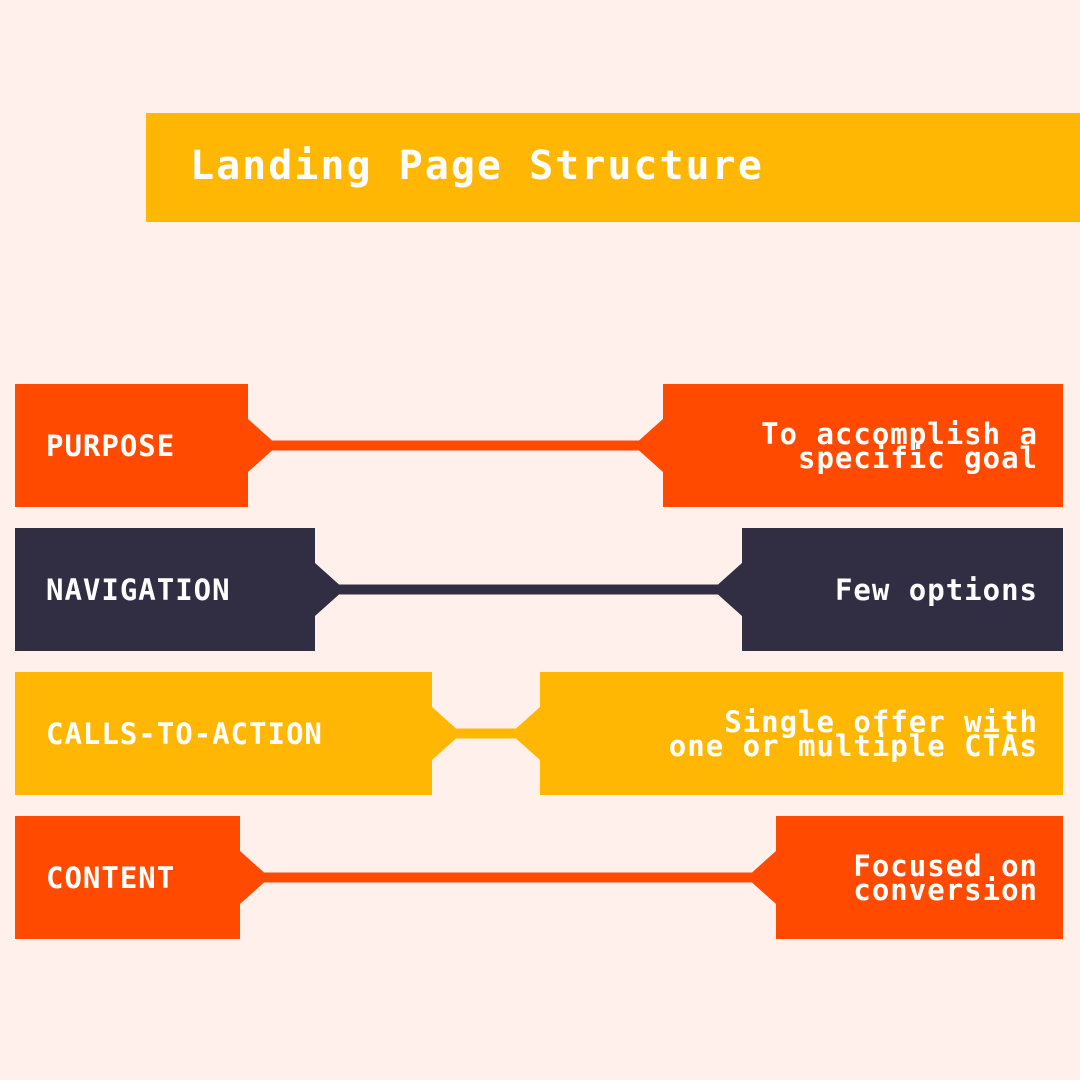  Describe the element at coordinates (540, 445) in the screenshot. I see `row-purpose: PURPOSE To accomplish a specific goal` at that location.